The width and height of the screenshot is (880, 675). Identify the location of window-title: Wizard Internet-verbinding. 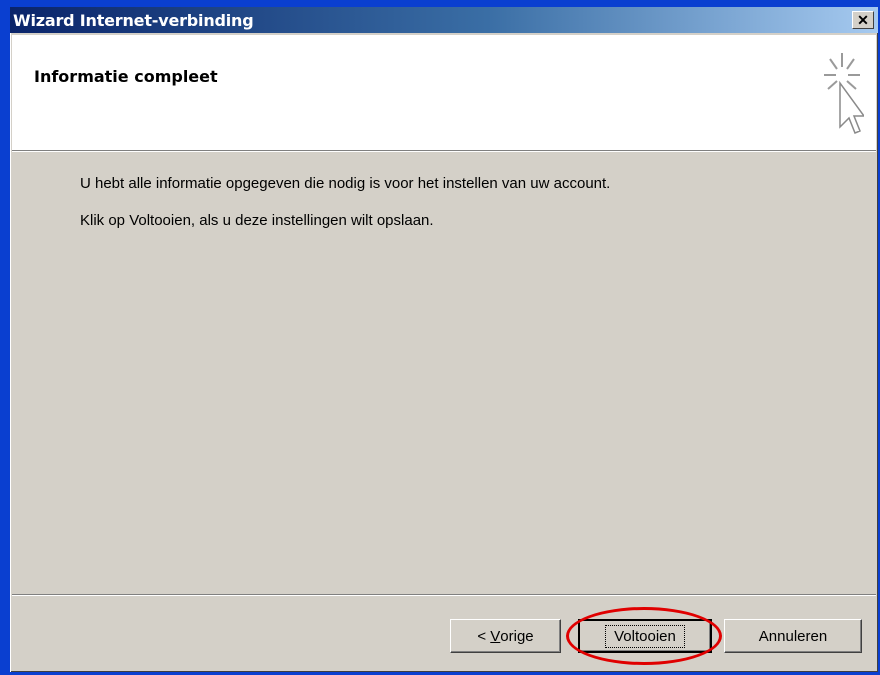
(133, 20).